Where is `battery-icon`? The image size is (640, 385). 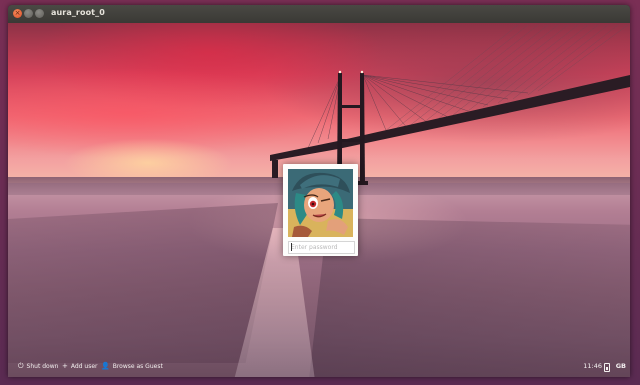 battery-icon is located at coordinates (607, 367).